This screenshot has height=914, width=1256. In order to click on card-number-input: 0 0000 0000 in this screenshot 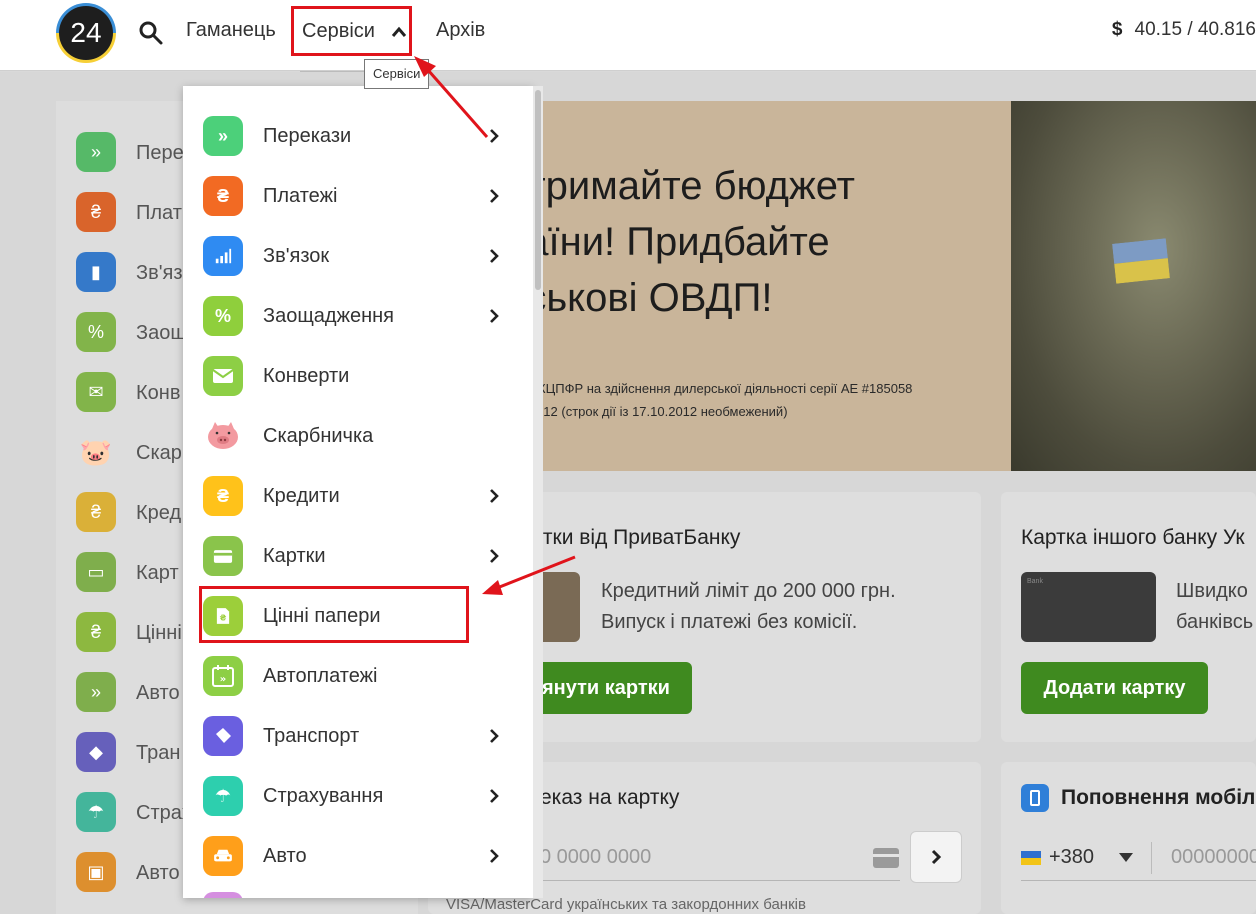, I will do `click(595, 857)`.